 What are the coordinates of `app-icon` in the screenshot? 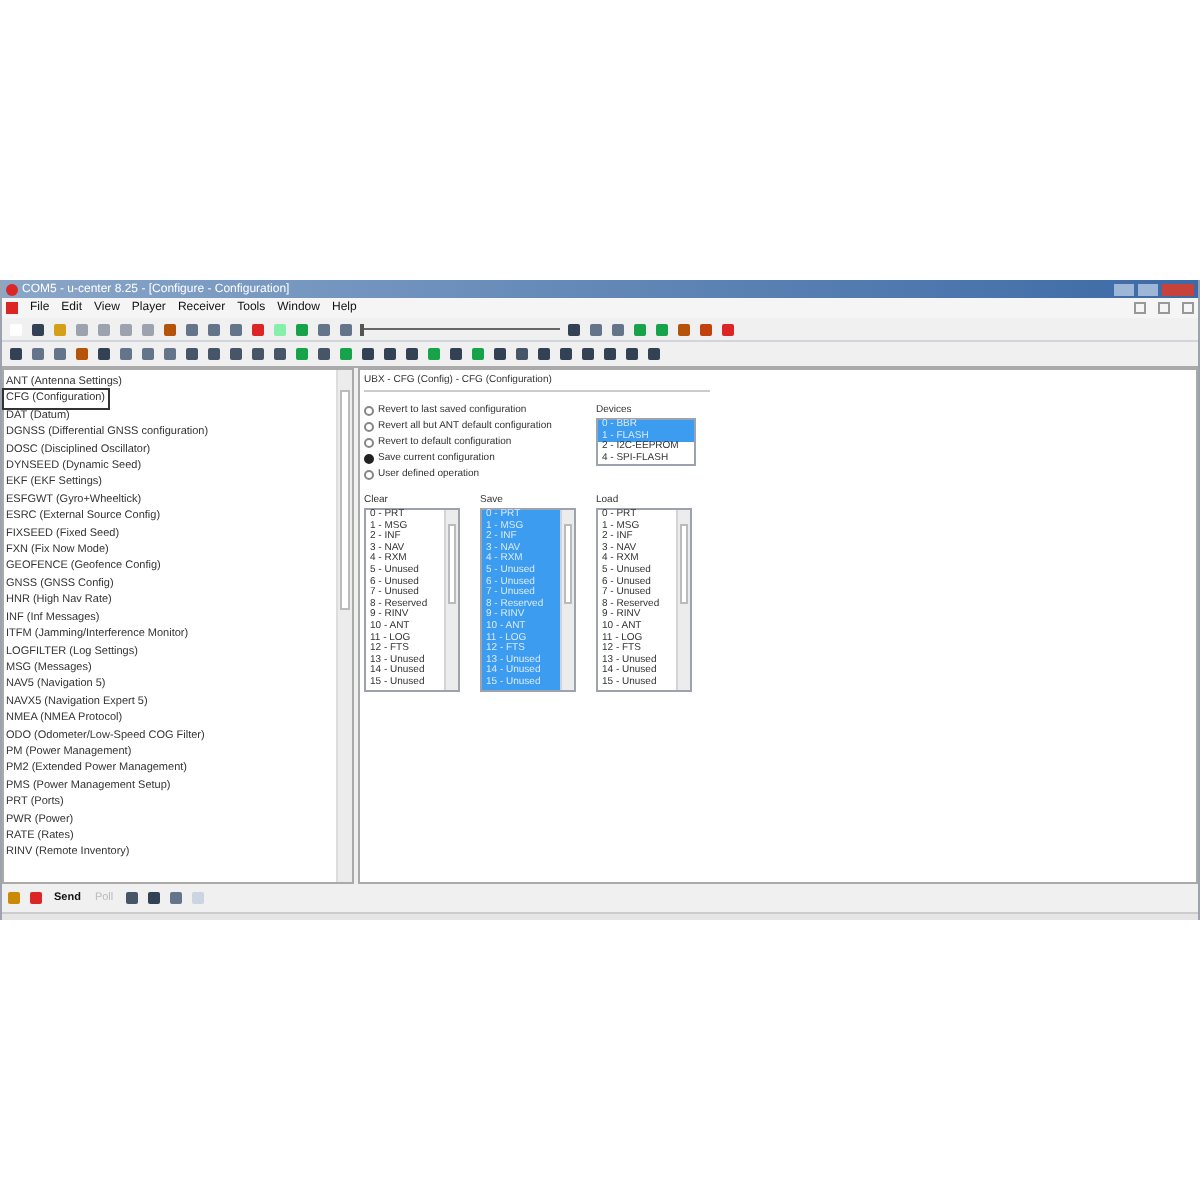 It's located at (12, 289).